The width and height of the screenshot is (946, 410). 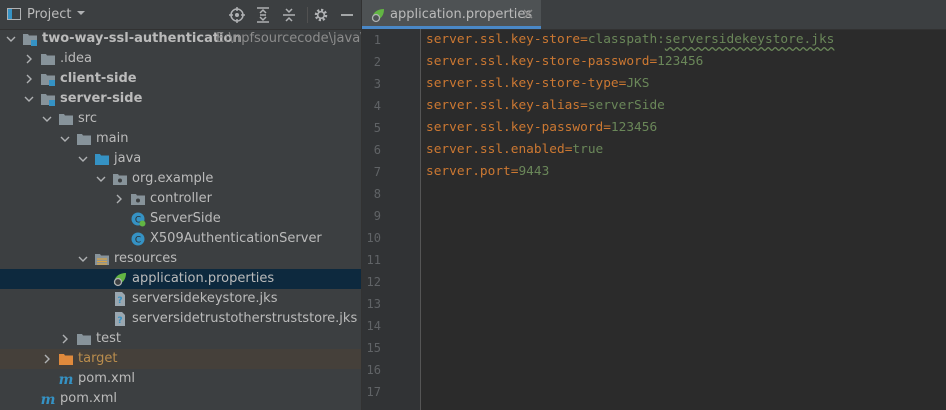 What do you see at coordinates (468, 171) in the screenshot?
I see `property-key: server.port` at bounding box center [468, 171].